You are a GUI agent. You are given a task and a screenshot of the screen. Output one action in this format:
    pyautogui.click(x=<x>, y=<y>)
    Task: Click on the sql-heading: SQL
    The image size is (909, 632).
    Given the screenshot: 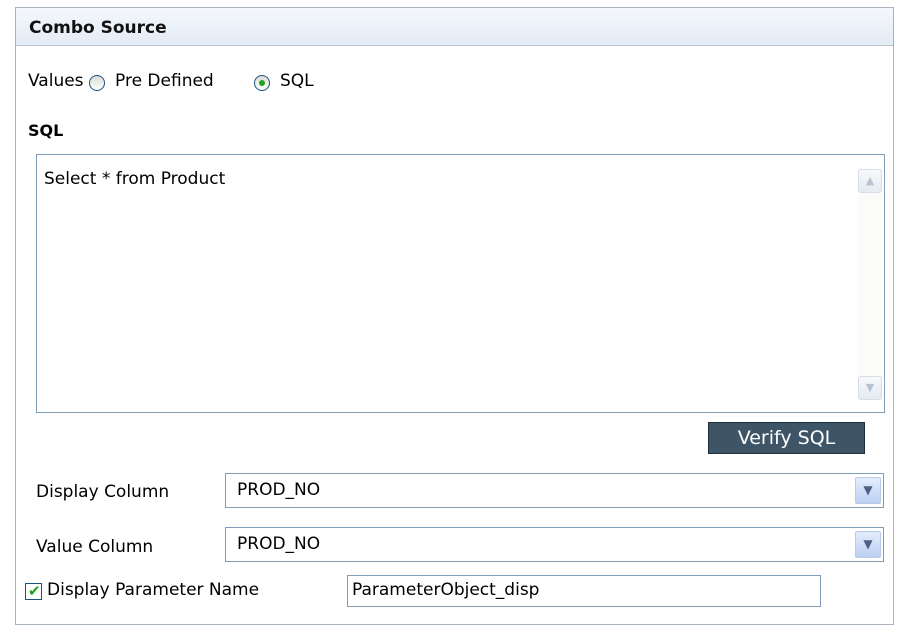 What is the action you would take?
    pyautogui.click(x=46, y=130)
    